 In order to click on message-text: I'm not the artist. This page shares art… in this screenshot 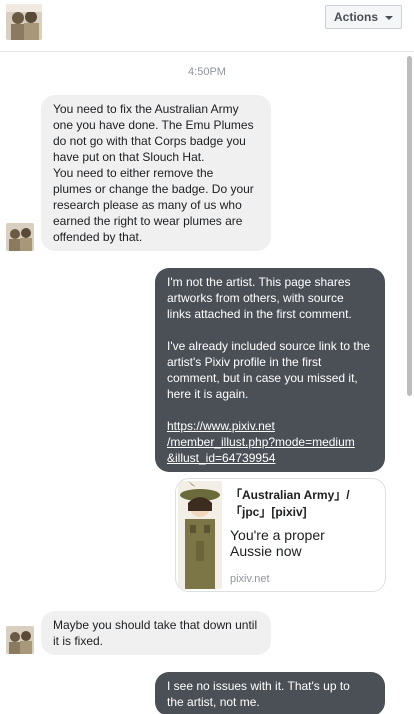, I will do `click(259, 298)`.